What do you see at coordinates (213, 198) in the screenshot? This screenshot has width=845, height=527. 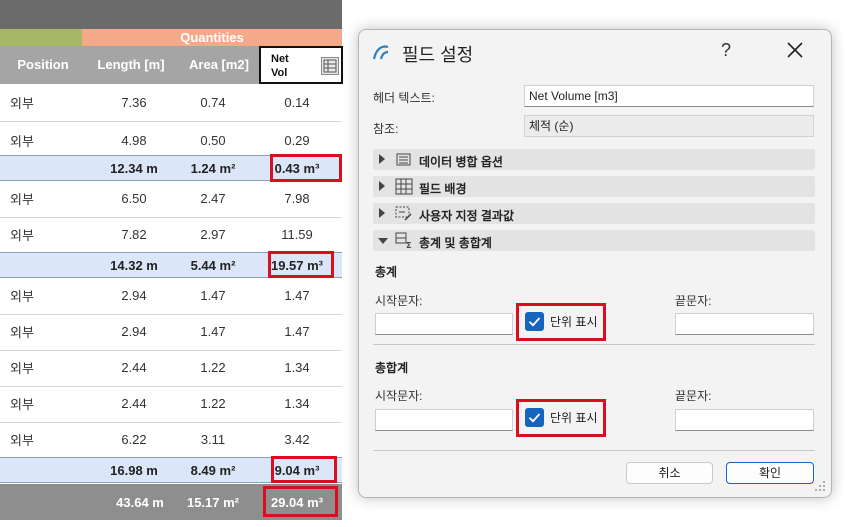 I see `cell-area: 2.47` at bounding box center [213, 198].